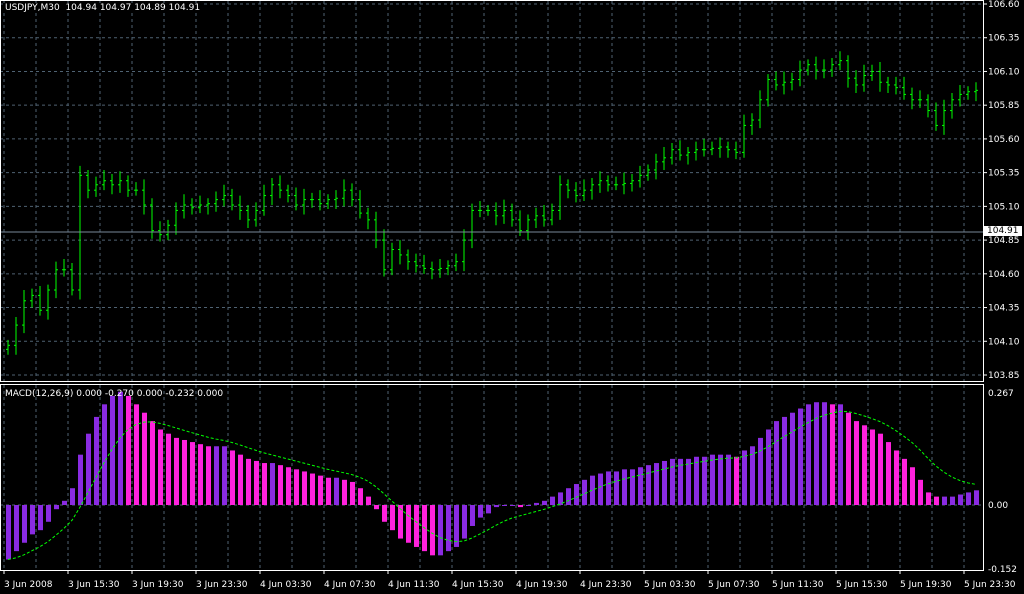 The height and width of the screenshot is (594, 1024). I want to click on time-axis-label: 4 Jun 11:30, so click(414, 585).